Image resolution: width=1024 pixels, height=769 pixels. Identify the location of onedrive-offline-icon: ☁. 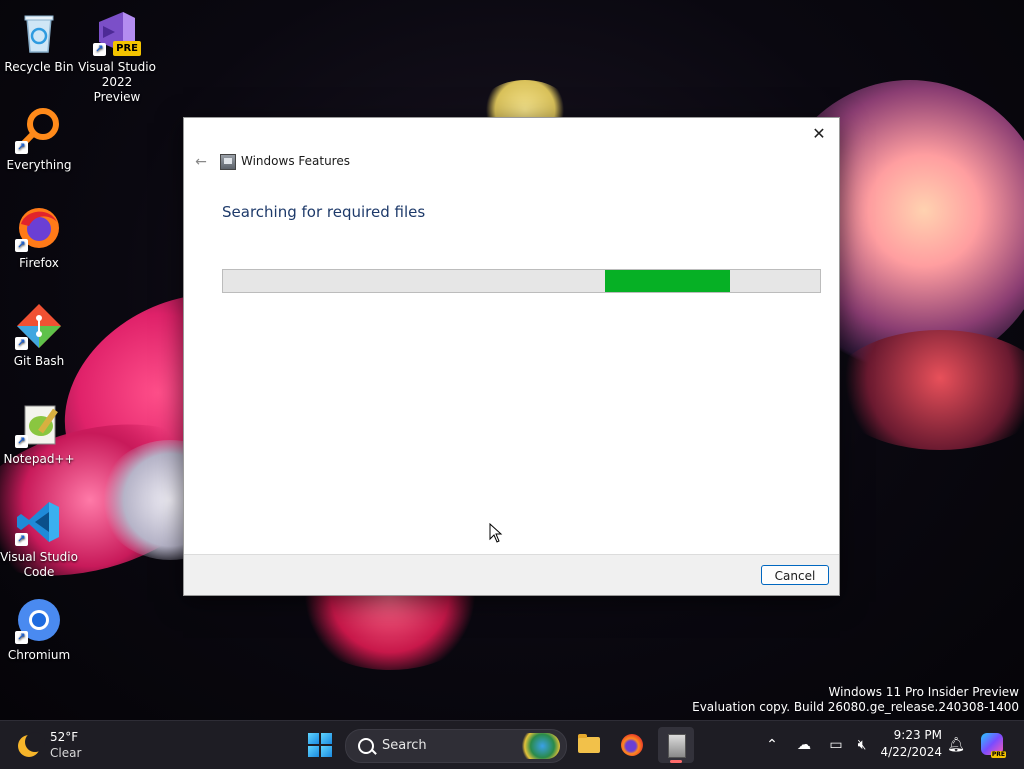
(804, 745).